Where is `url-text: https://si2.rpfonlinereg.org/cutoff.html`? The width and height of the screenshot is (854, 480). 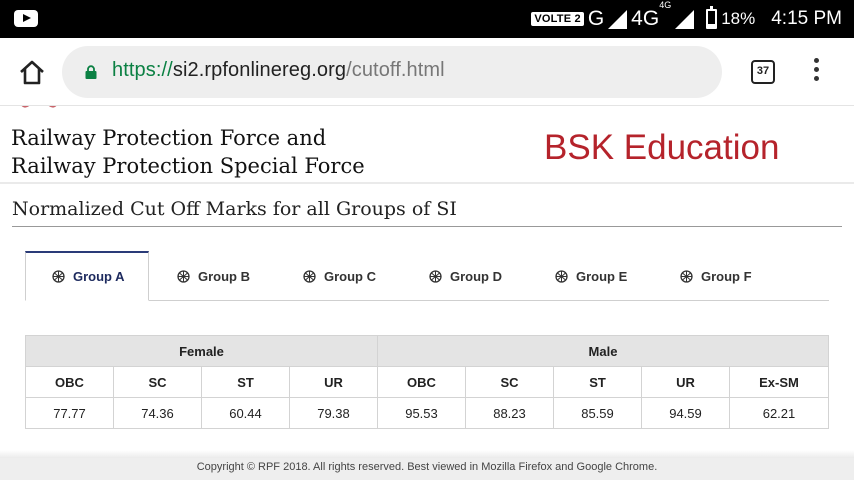 url-text: https://si2.rpfonlinereg.org/cutoff.html is located at coordinates (278, 70).